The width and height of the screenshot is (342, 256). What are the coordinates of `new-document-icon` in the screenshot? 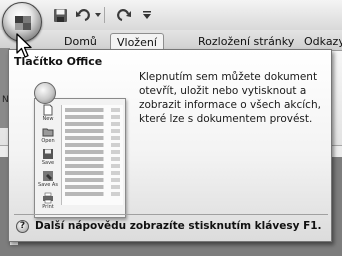 It's located at (48, 110).